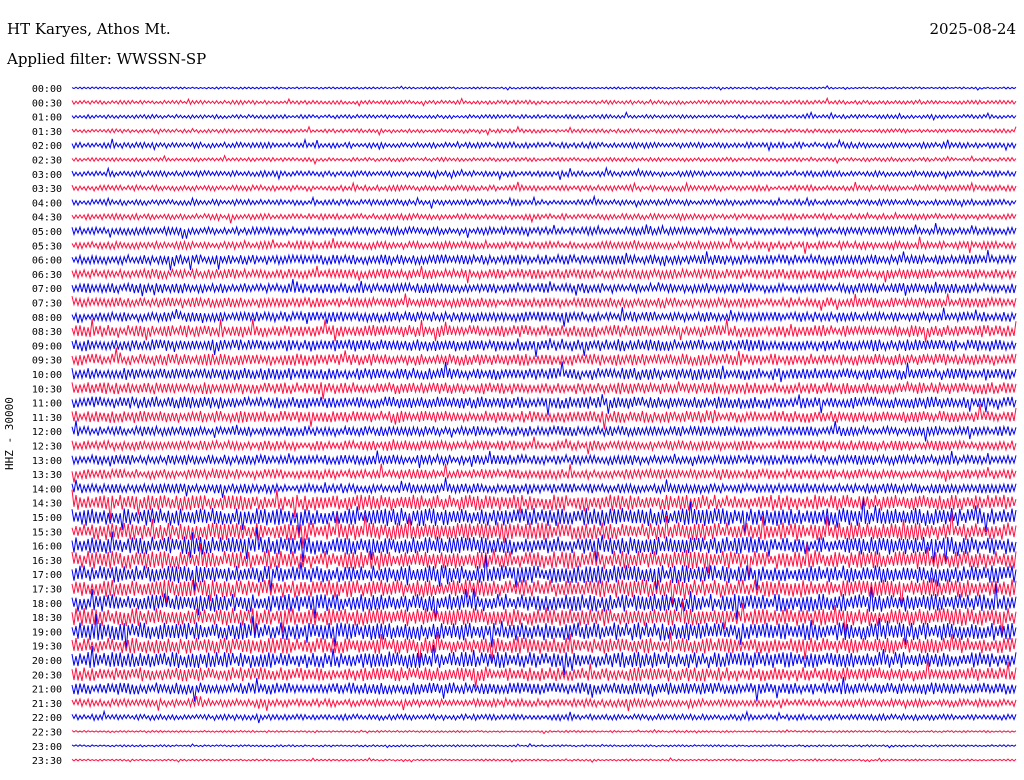 This screenshot has height=780, width=1024. I want to click on time-tick-label: 06:30, so click(47, 275).